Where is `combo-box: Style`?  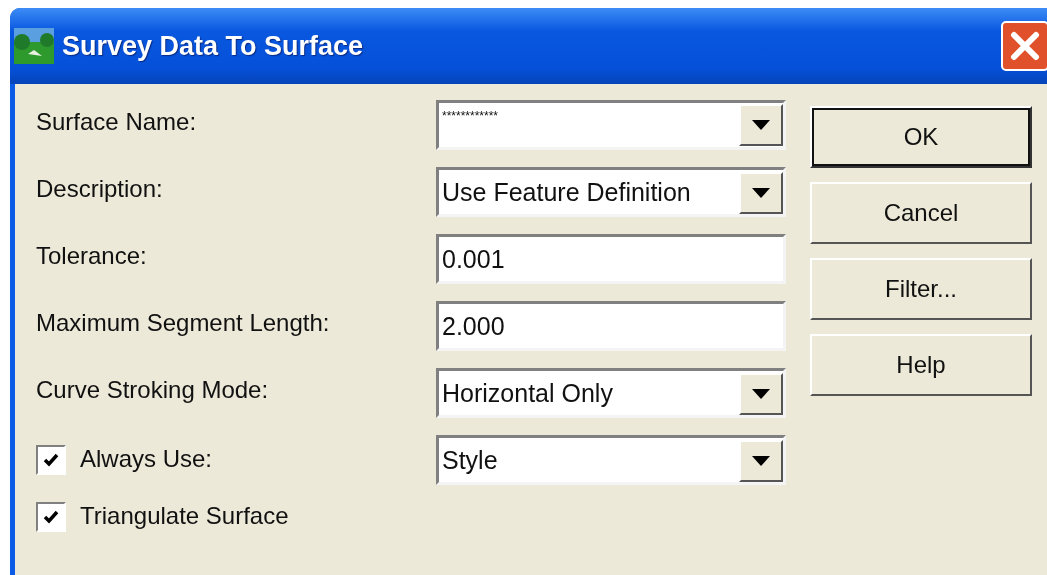 combo-box: Style is located at coordinates (611, 460).